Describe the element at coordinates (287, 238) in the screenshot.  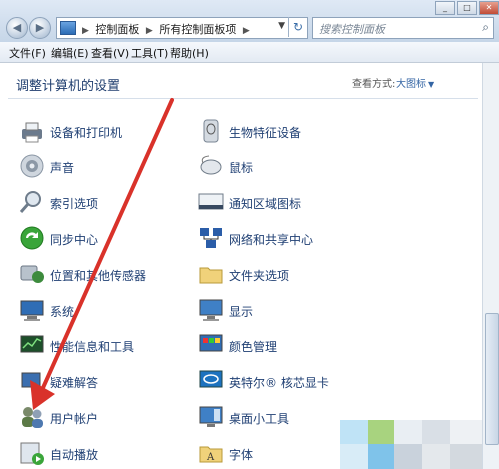
I see `item-network-sharing: 网络和共享中心` at that location.